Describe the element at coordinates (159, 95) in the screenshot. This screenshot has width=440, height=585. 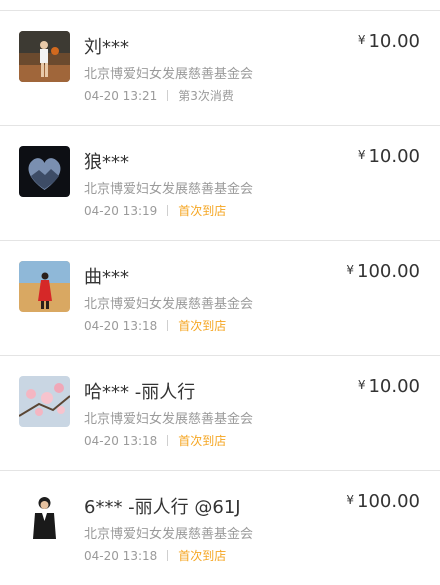
I see `record-meta: 04-20 13:21 第3次消费` at that location.